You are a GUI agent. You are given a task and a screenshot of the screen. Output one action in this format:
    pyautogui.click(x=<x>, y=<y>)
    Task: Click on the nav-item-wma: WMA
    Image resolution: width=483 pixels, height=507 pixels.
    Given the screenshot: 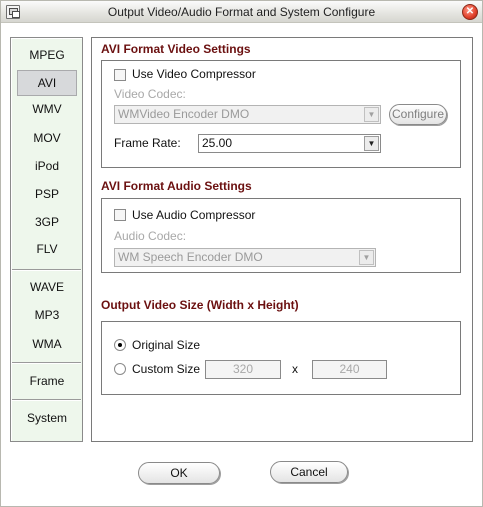 What is the action you would take?
    pyautogui.click(x=47, y=344)
    